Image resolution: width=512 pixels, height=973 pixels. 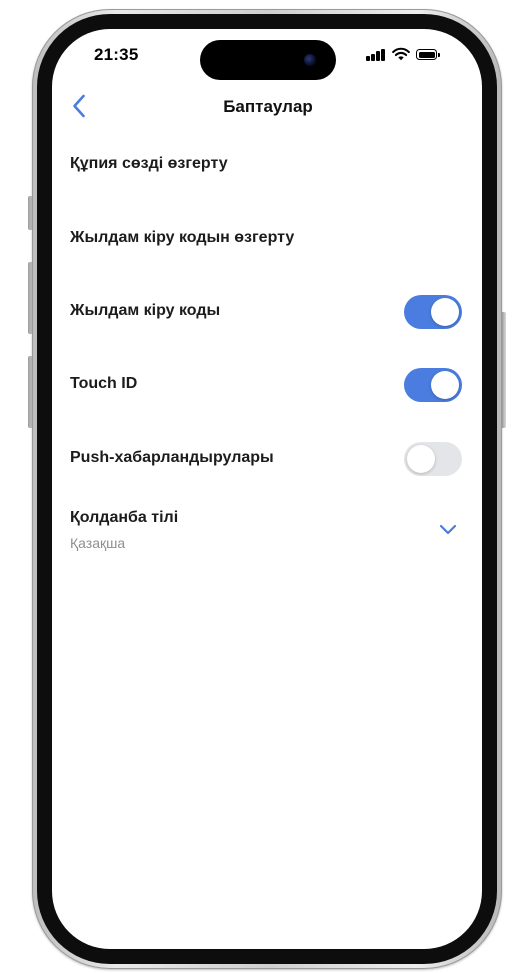 I want to click on push-notifications-label: Push-хабарландырулары, so click(x=172, y=457).